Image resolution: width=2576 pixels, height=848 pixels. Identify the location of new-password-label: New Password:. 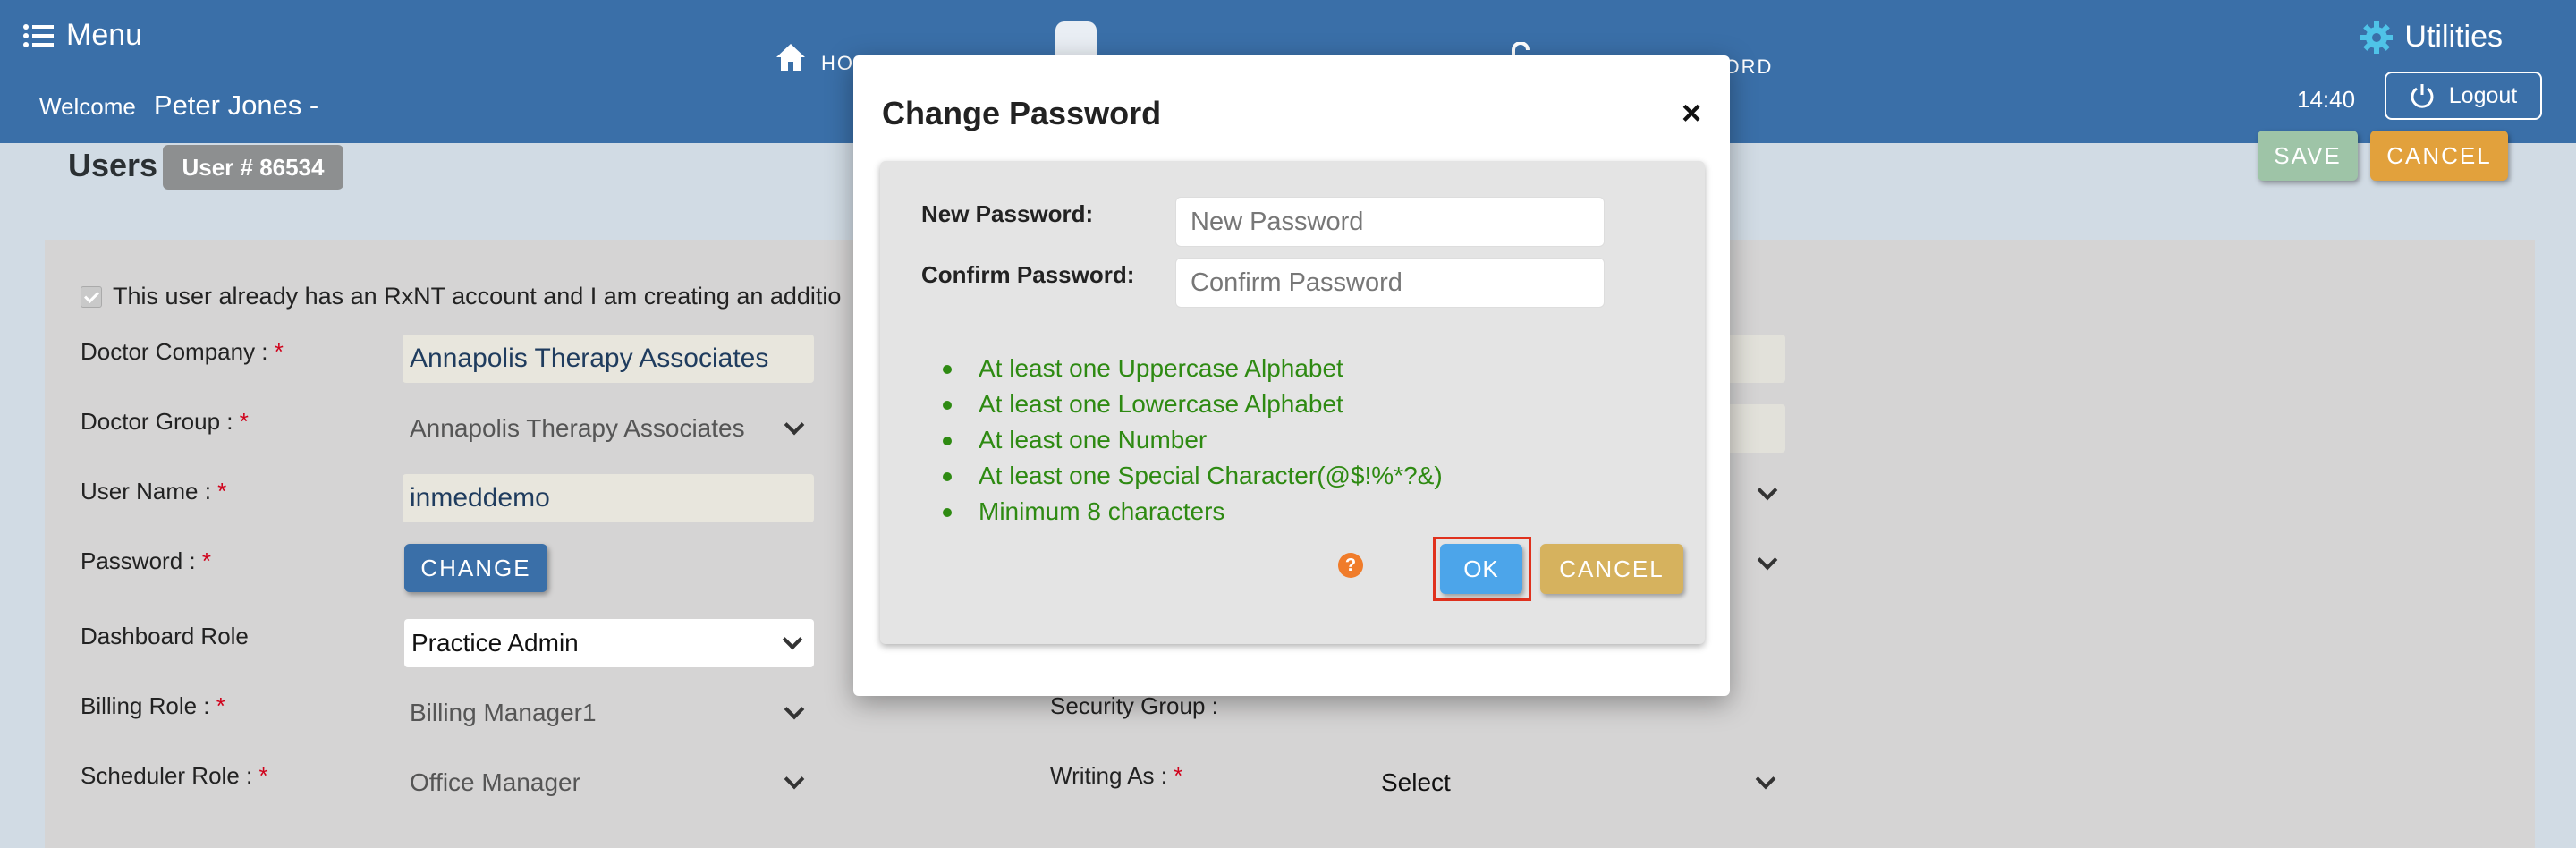
(1007, 213).